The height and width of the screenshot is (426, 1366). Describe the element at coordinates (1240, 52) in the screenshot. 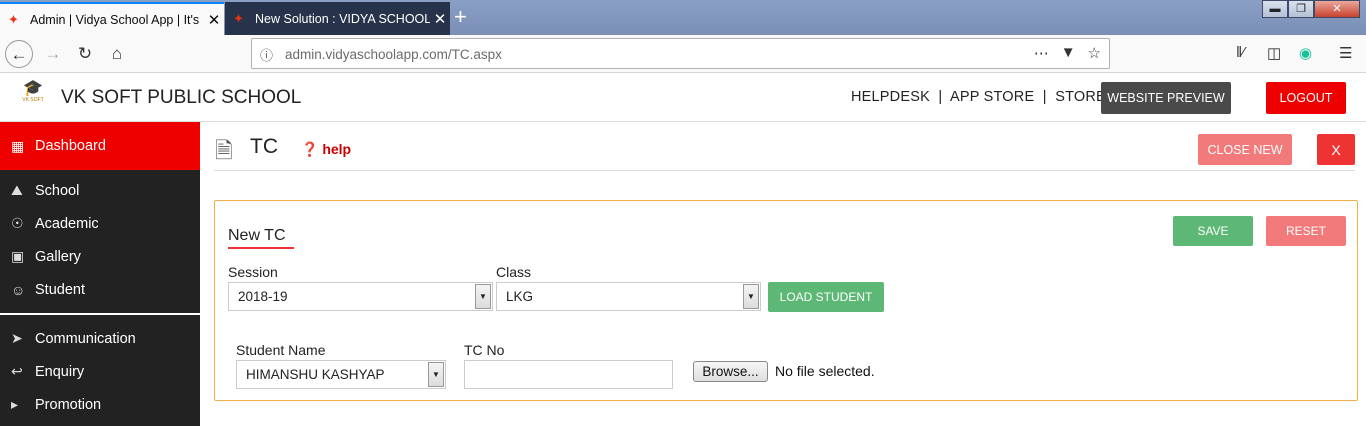

I see `library-icon: ‖⁄` at that location.